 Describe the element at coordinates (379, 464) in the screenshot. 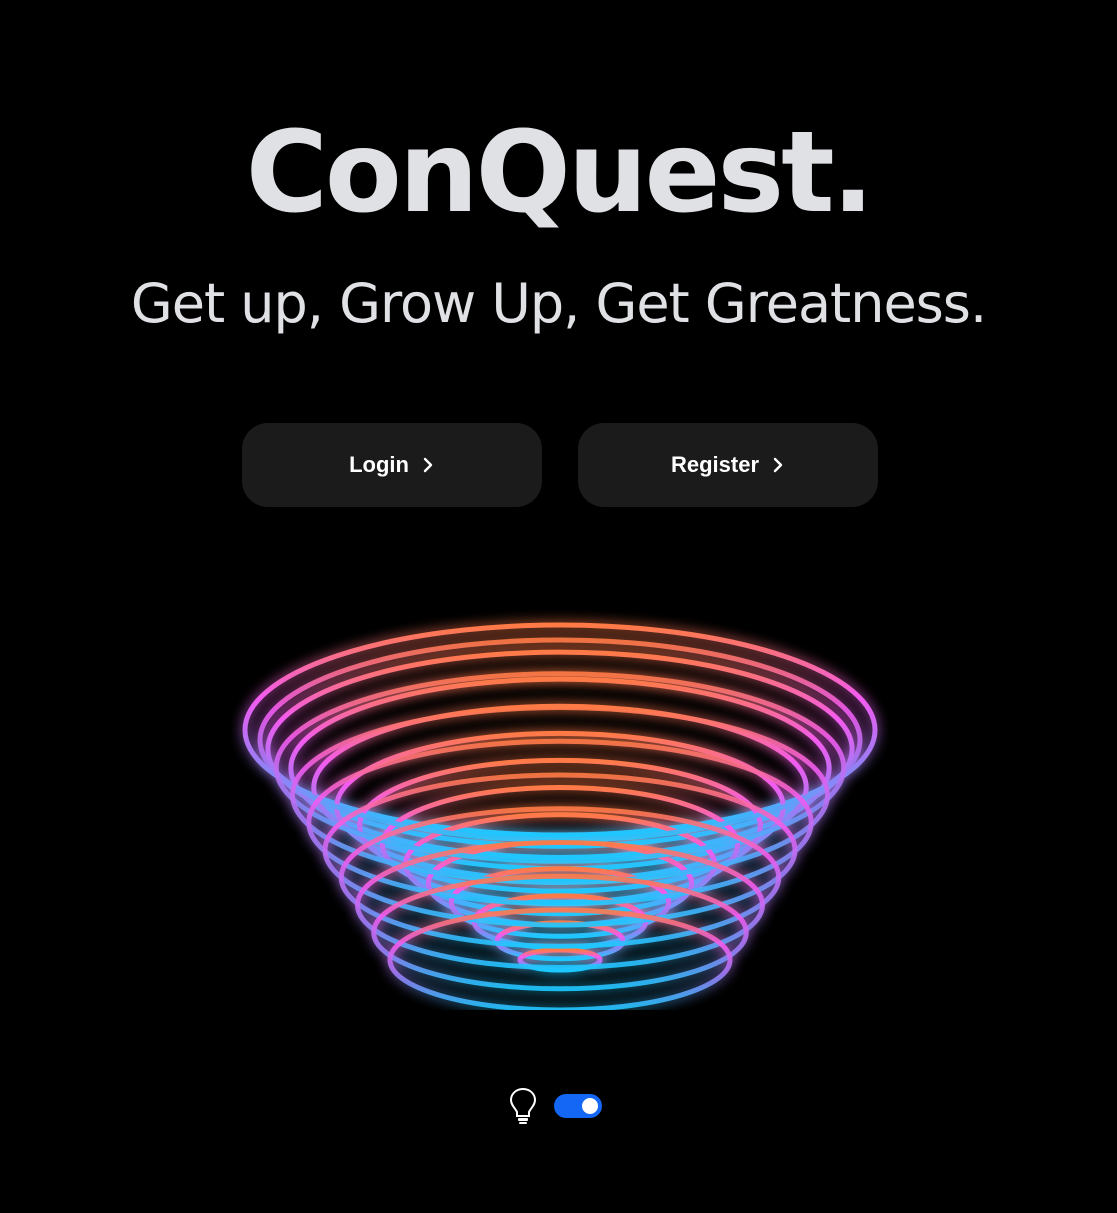

I see `login-button-label: Login` at that location.